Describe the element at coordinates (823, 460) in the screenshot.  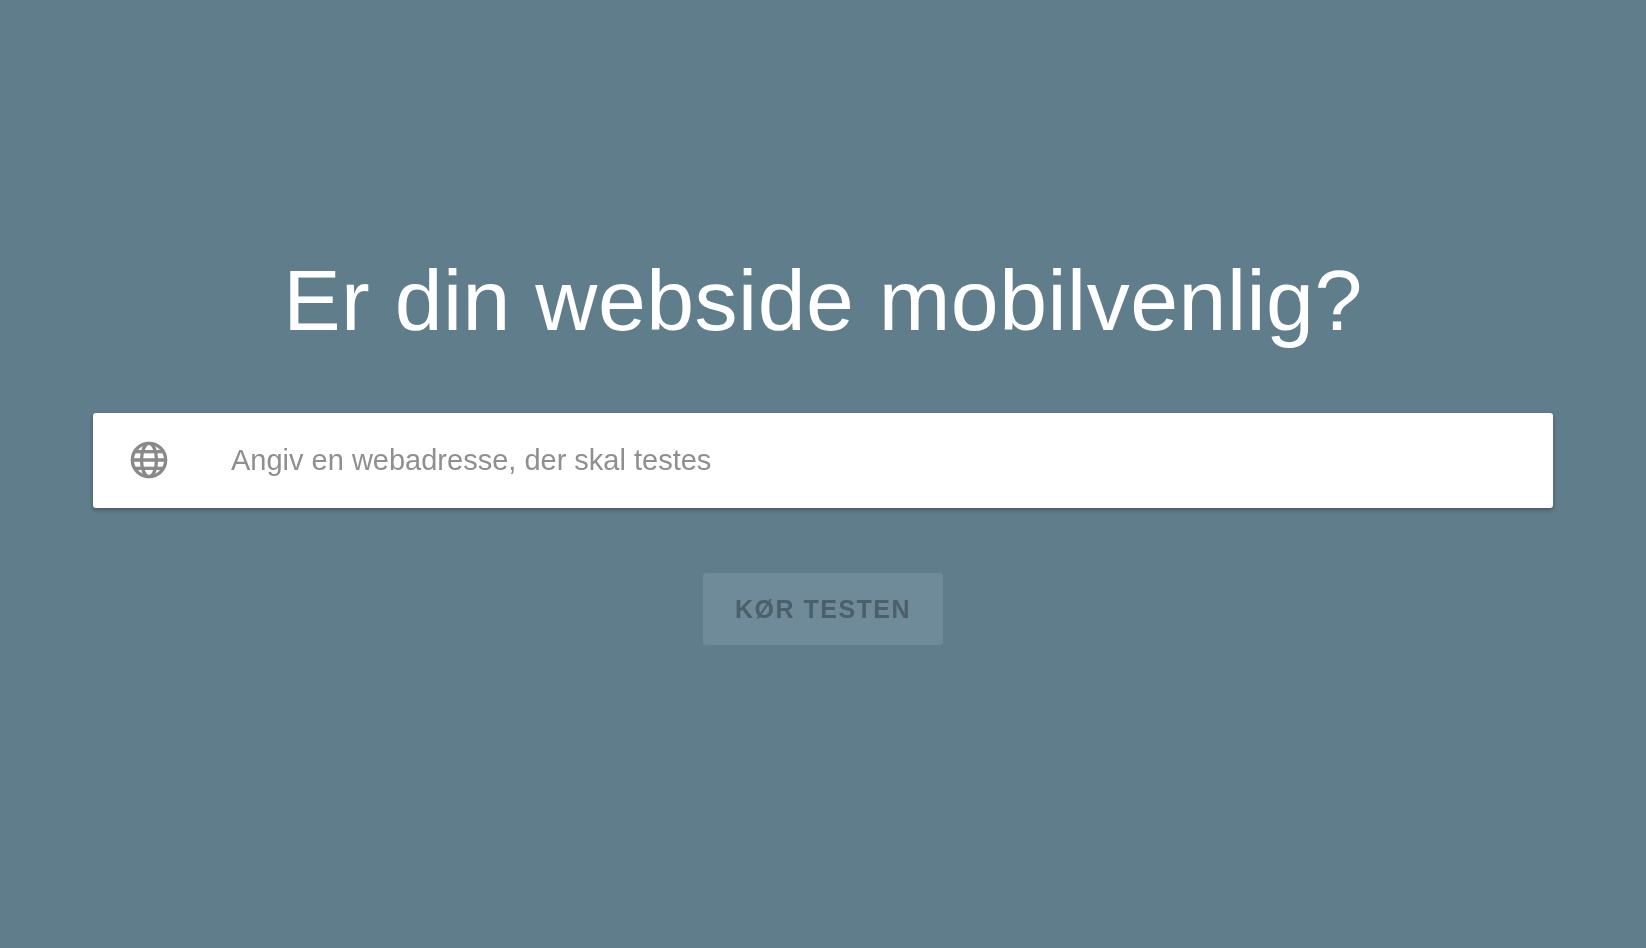
I see `url-input-field: Angiv en webadresse, der skal testes` at that location.